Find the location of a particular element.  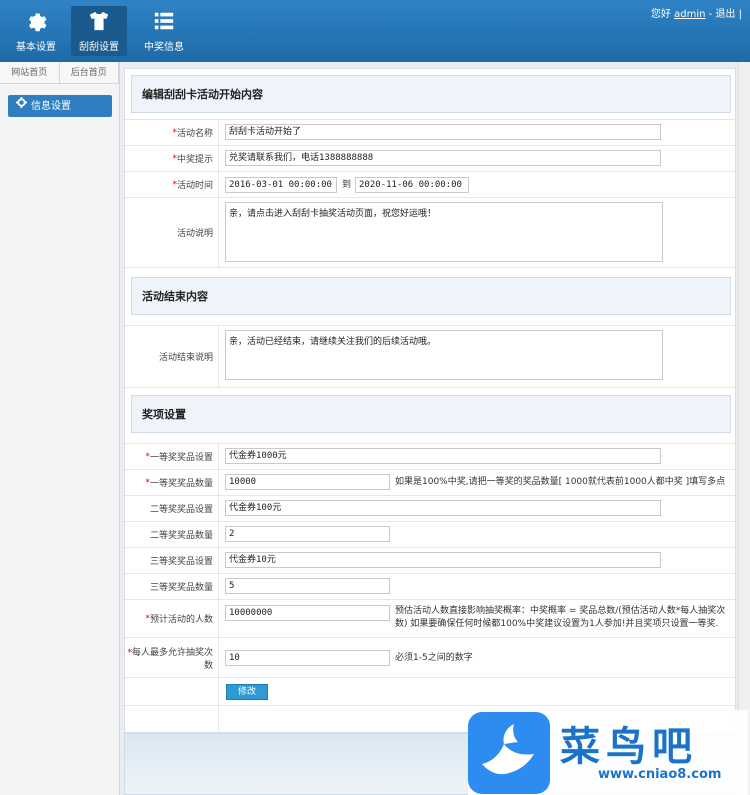

list-icon is located at coordinates (164, 23).